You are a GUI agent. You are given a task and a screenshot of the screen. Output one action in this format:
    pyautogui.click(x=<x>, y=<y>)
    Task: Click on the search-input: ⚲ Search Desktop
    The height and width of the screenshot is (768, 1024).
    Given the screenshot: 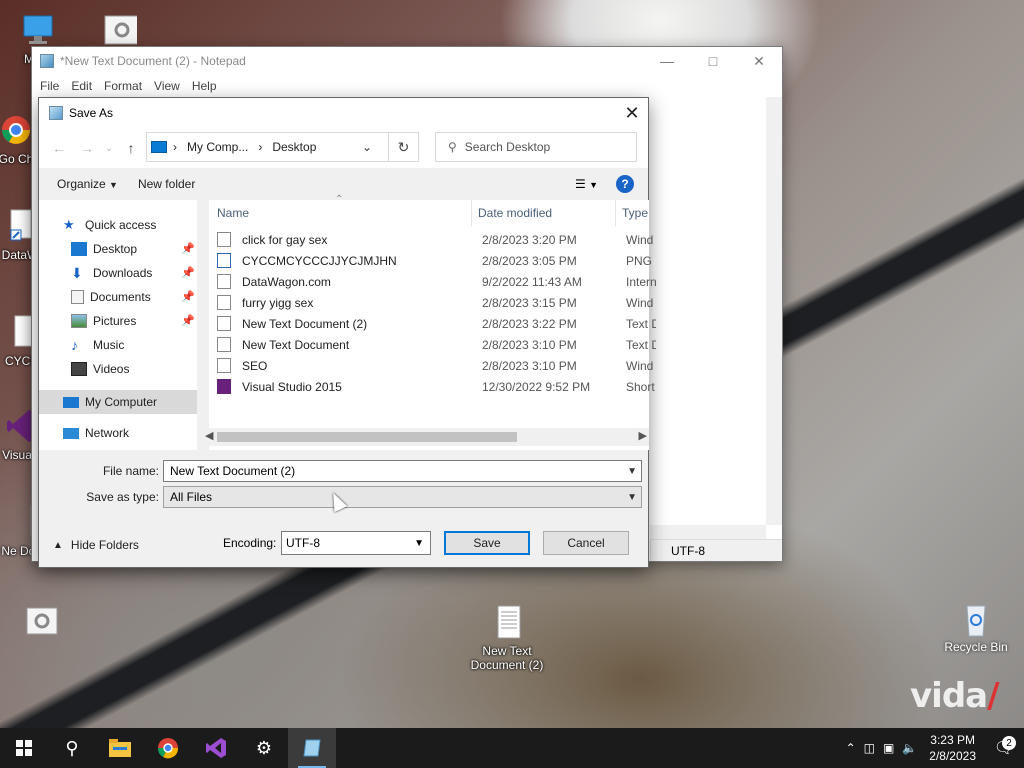 What is the action you would take?
    pyautogui.click(x=536, y=147)
    